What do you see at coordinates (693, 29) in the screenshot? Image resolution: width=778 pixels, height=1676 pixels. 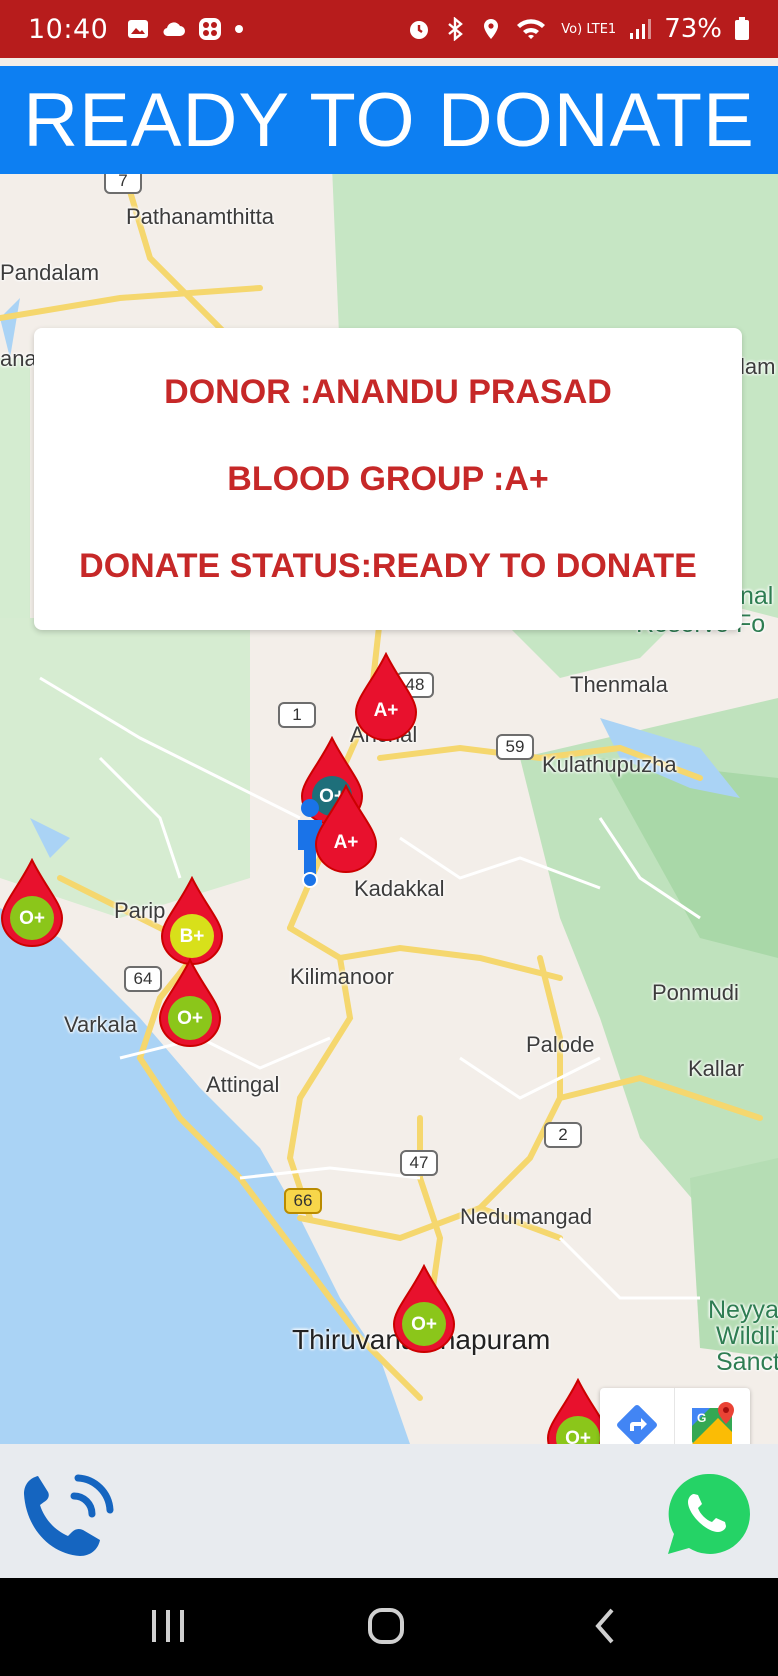 I see `battery-percent: 73%` at bounding box center [693, 29].